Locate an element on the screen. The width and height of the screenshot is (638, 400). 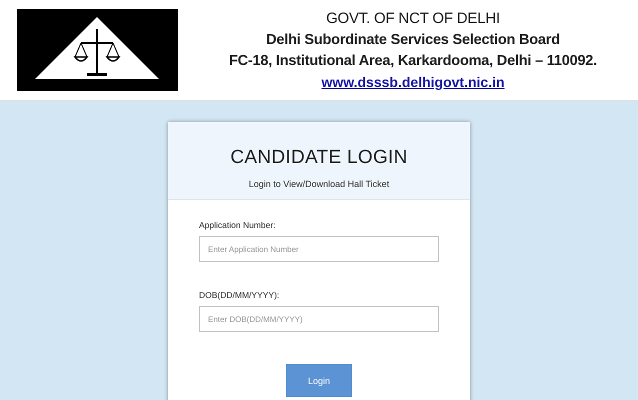
input-field: Enter DOB(DD/MM/YYYY) is located at coordinates (319, 319).